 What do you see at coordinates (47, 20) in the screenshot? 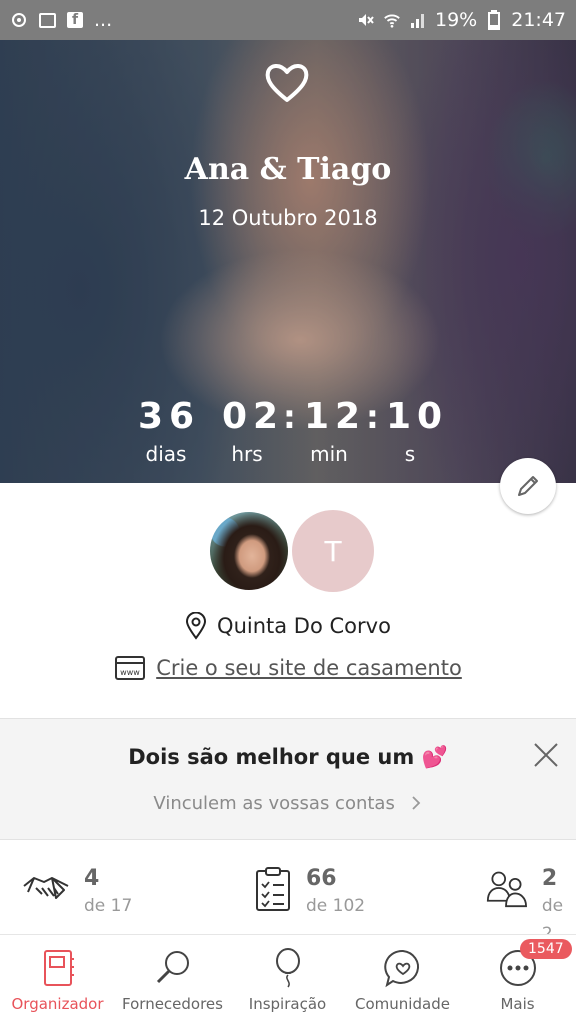
I see `image-icon` at bounding box center [47, 20].